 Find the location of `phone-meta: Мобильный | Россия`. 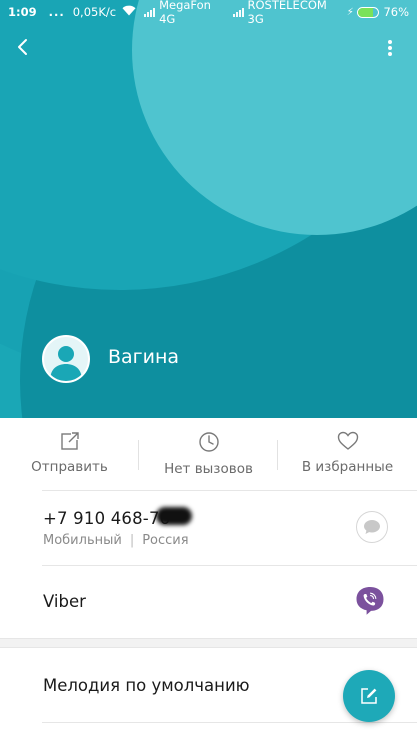

phone-meta: Мобильный | Россия is located at coordinates (116, 540).